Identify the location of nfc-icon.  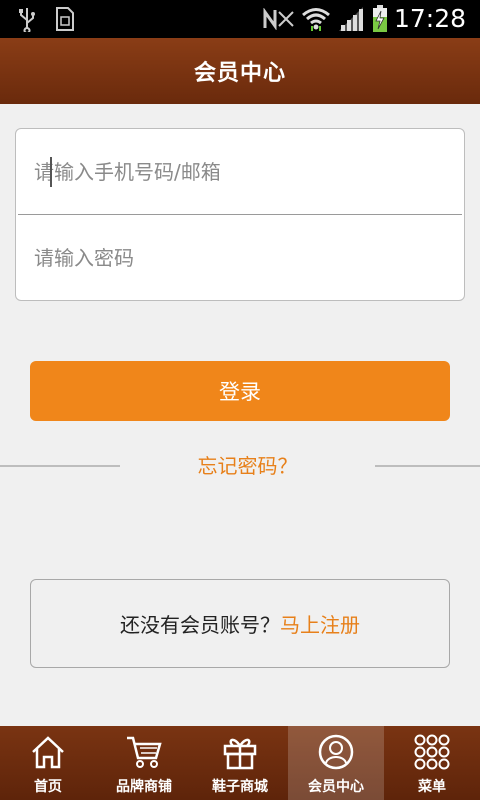
(279, 19).